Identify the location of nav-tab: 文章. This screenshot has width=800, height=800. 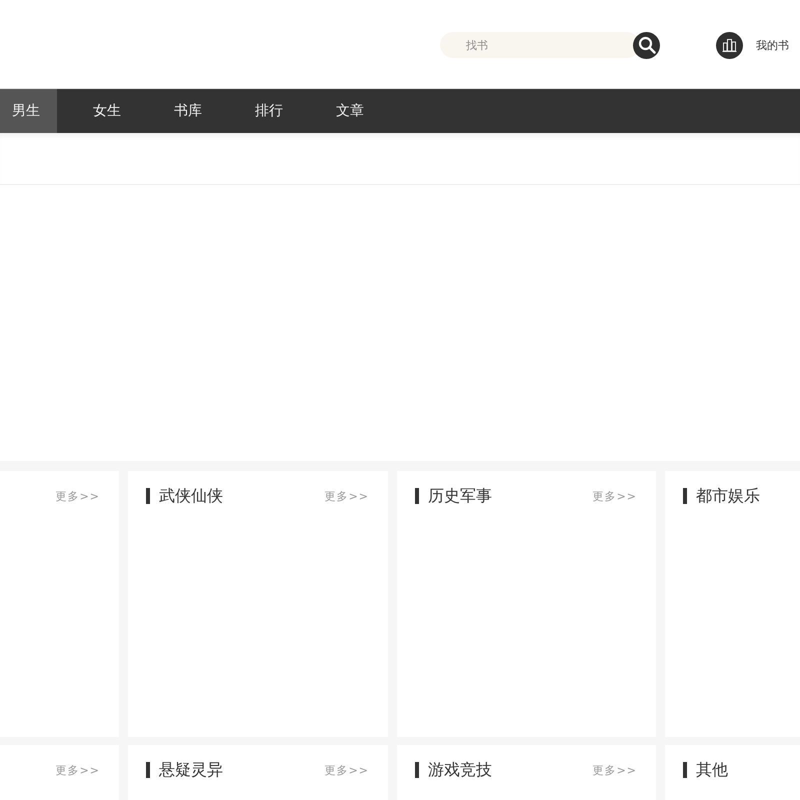
(352, 111).